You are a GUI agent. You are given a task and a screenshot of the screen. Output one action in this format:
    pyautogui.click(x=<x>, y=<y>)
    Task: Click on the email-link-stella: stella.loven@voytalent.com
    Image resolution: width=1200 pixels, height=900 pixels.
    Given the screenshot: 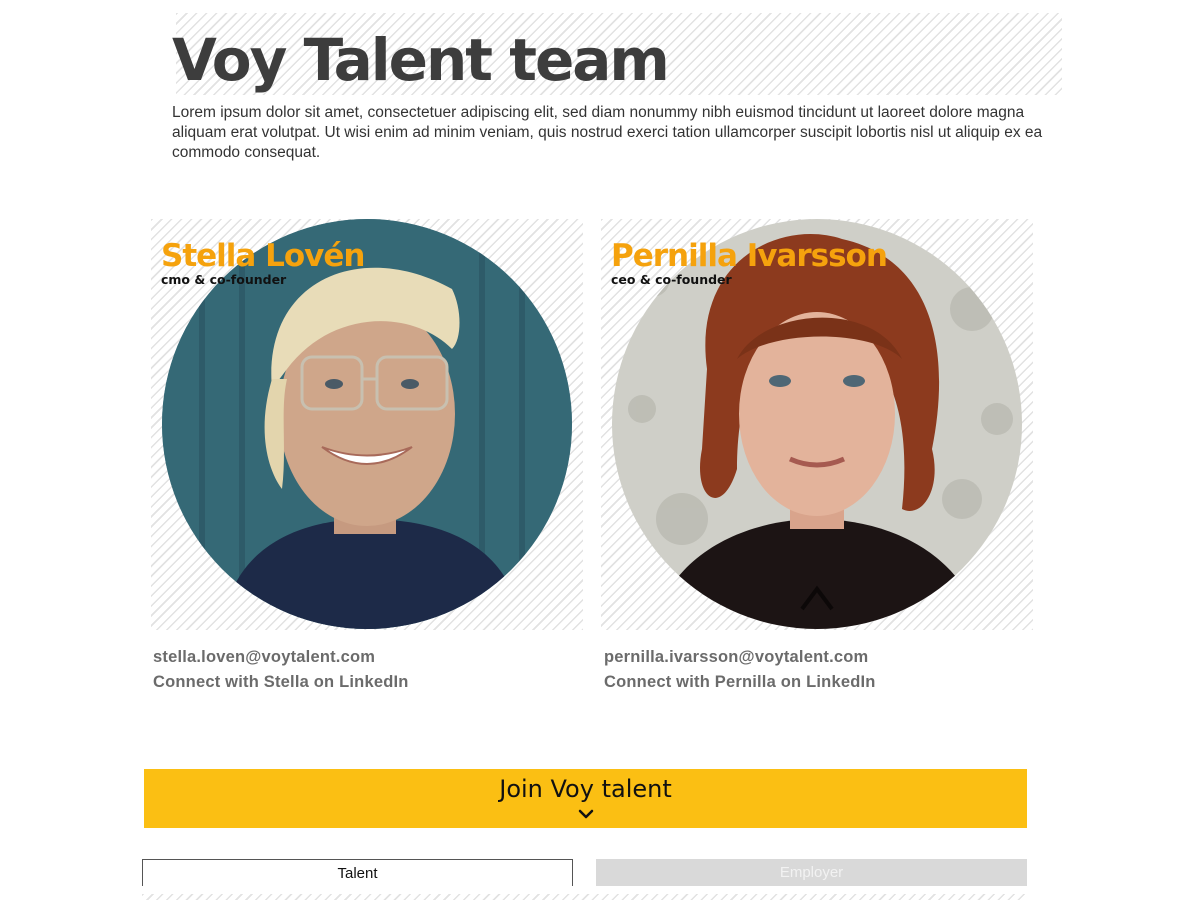 What is the action you would take?
    pyautogui.click(x=281, y=657)
    